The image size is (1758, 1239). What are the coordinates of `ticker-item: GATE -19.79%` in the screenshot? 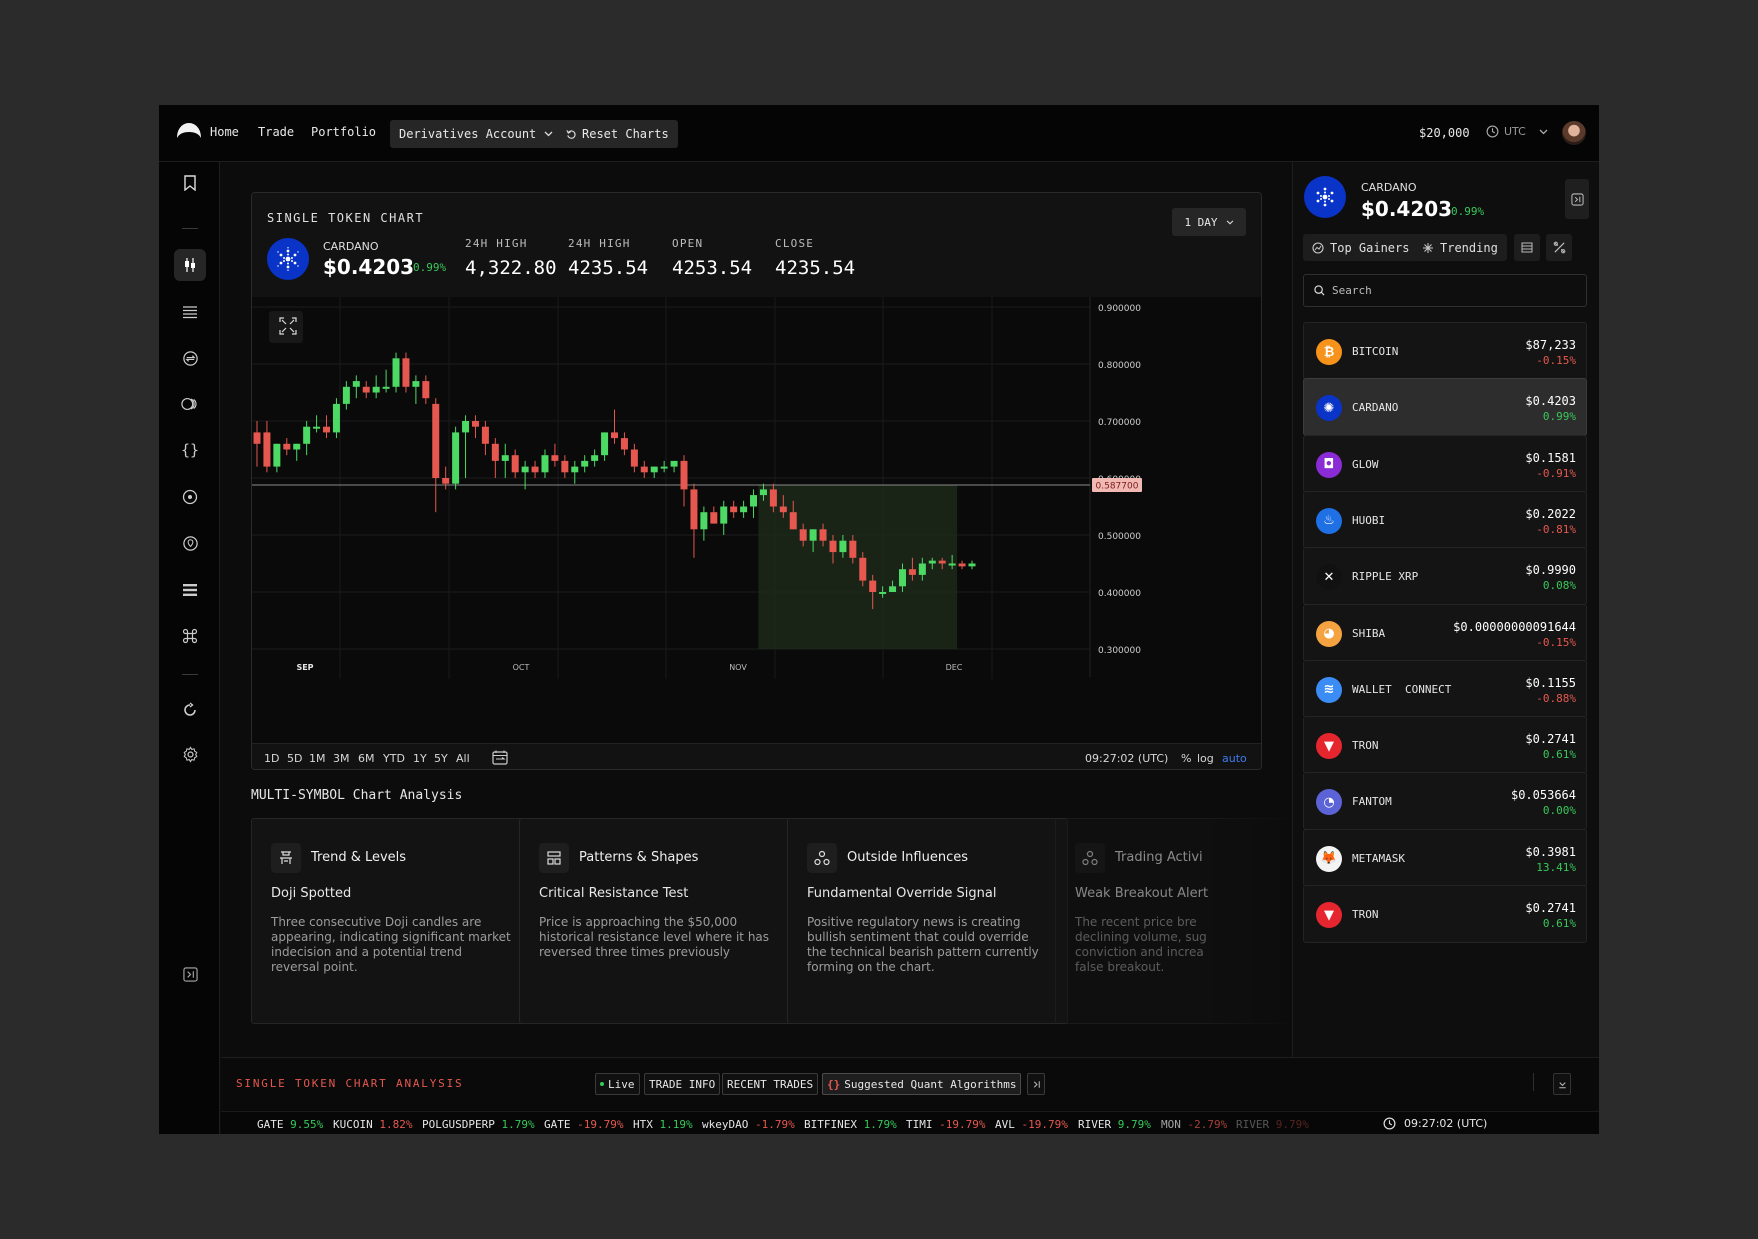 It's located at (583, 1124).